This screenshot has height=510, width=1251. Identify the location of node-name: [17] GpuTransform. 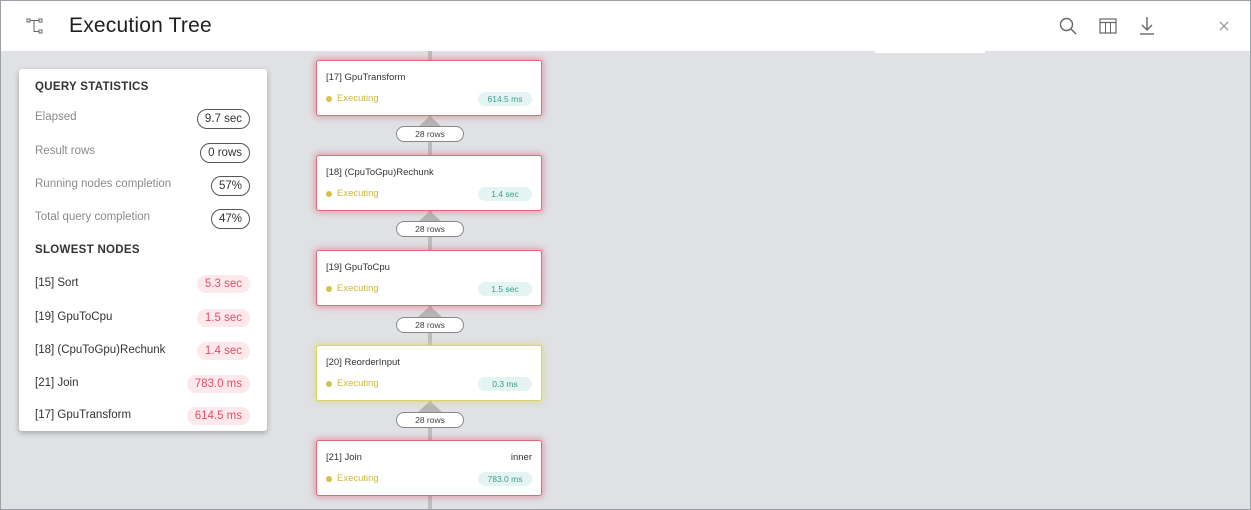
(366, 77).